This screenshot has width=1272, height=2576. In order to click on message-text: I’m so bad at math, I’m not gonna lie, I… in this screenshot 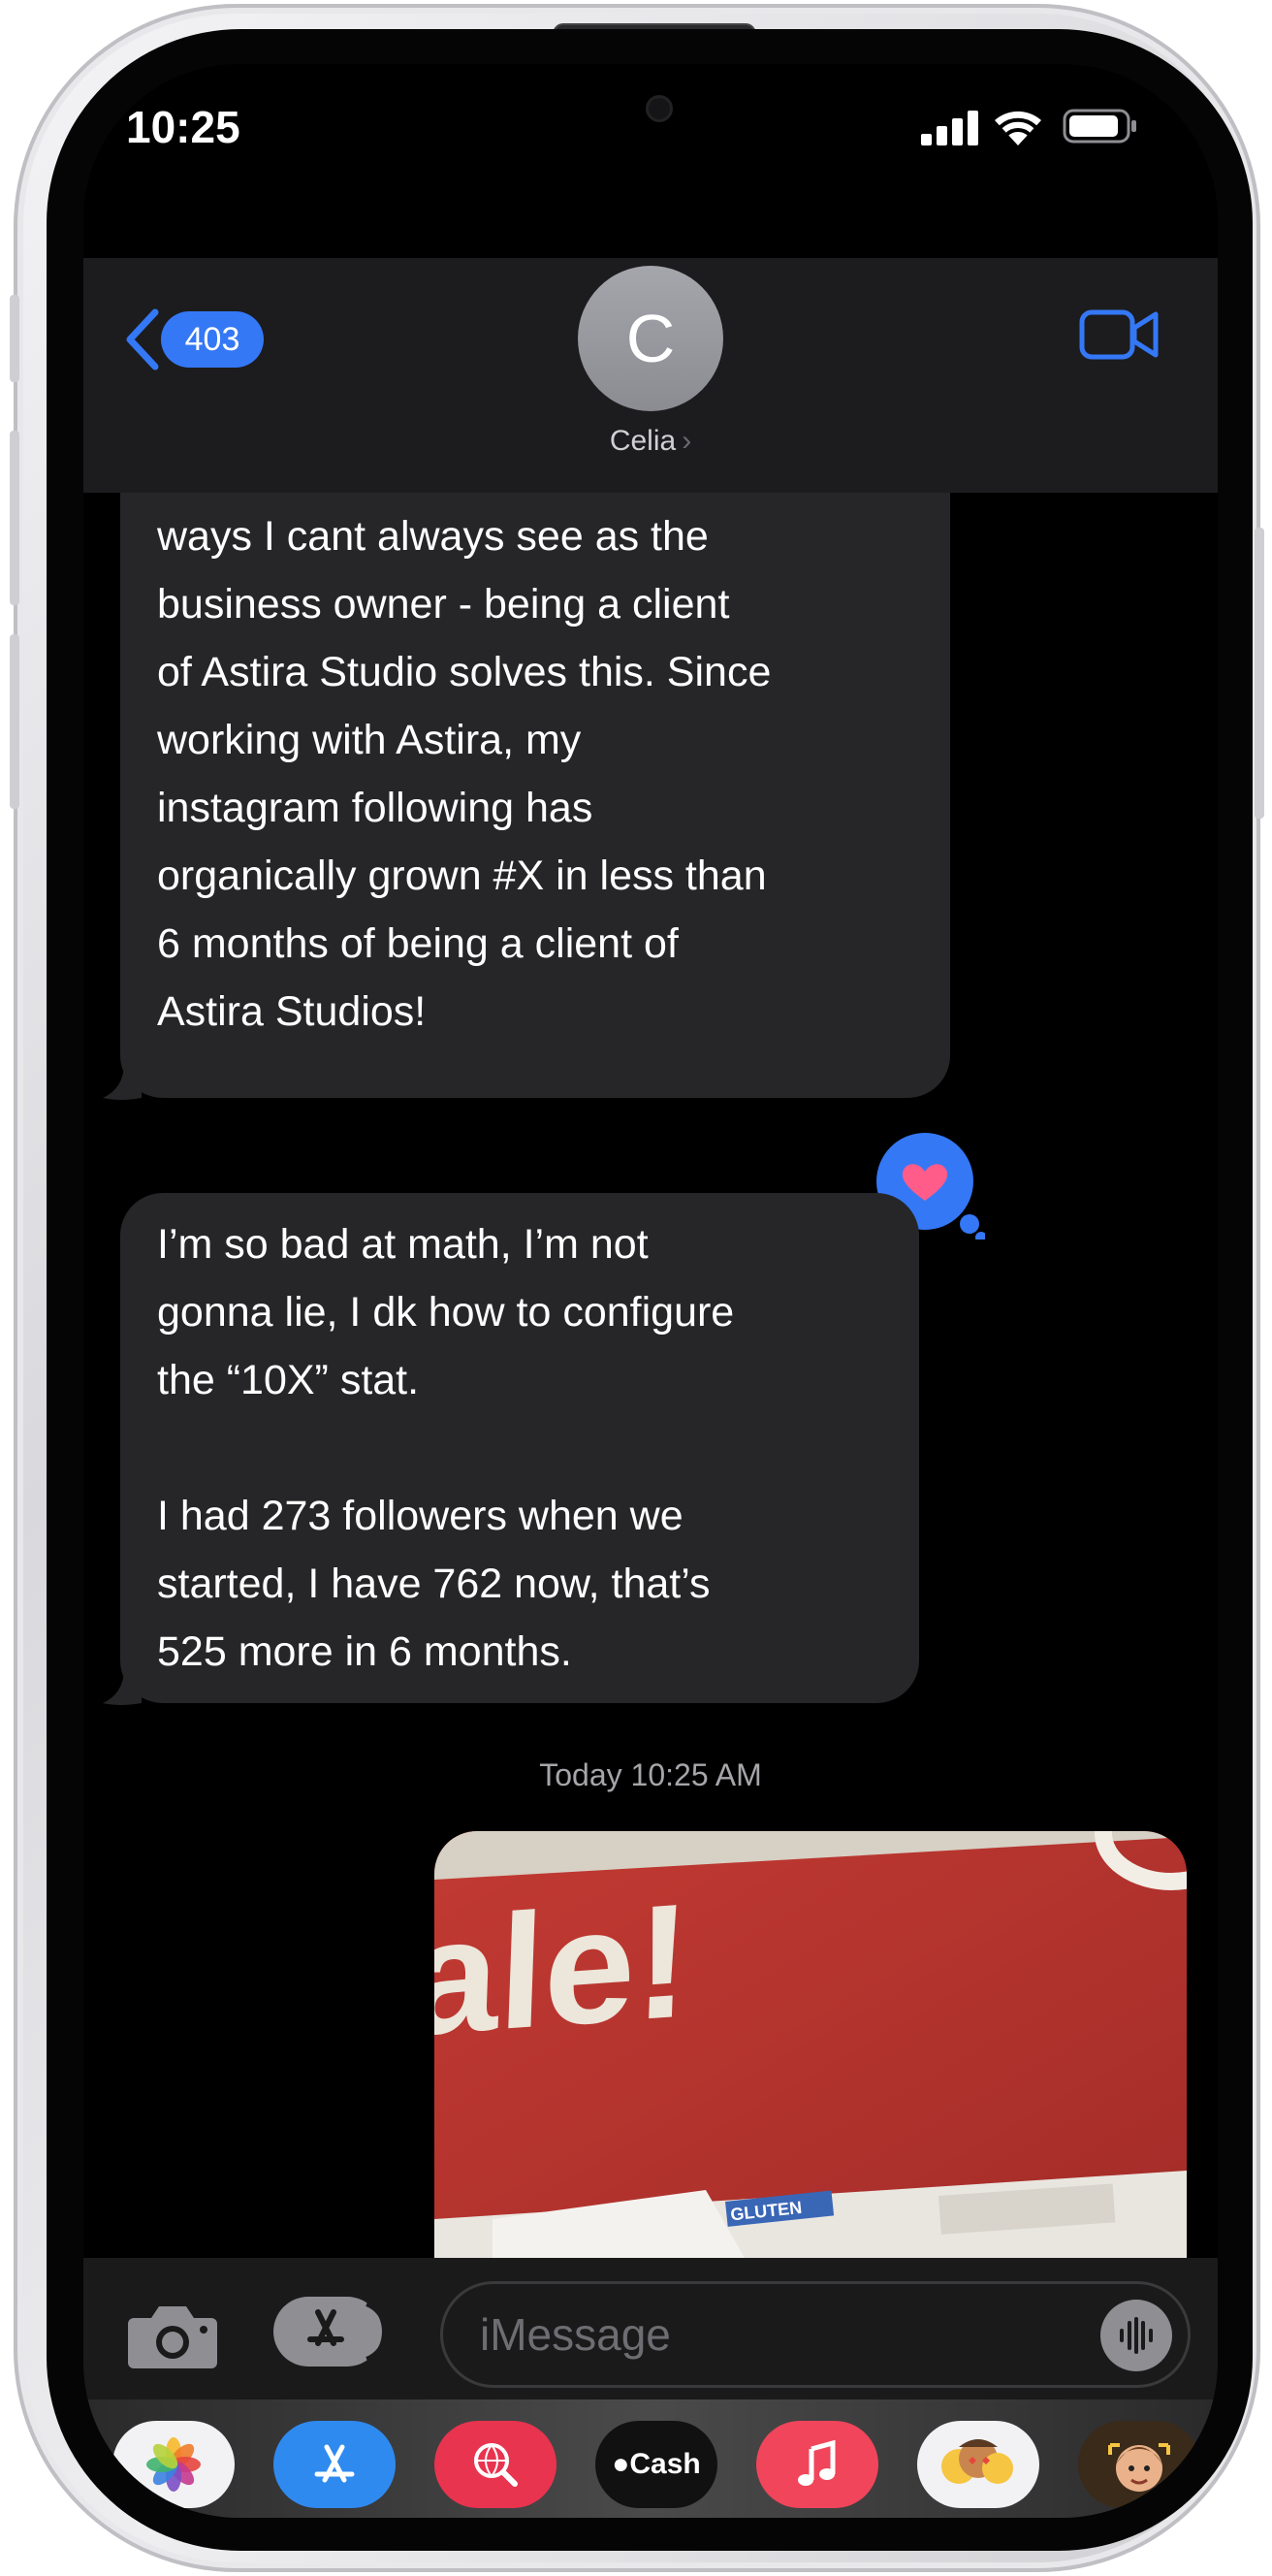, I will do `click(446, 1448)`.